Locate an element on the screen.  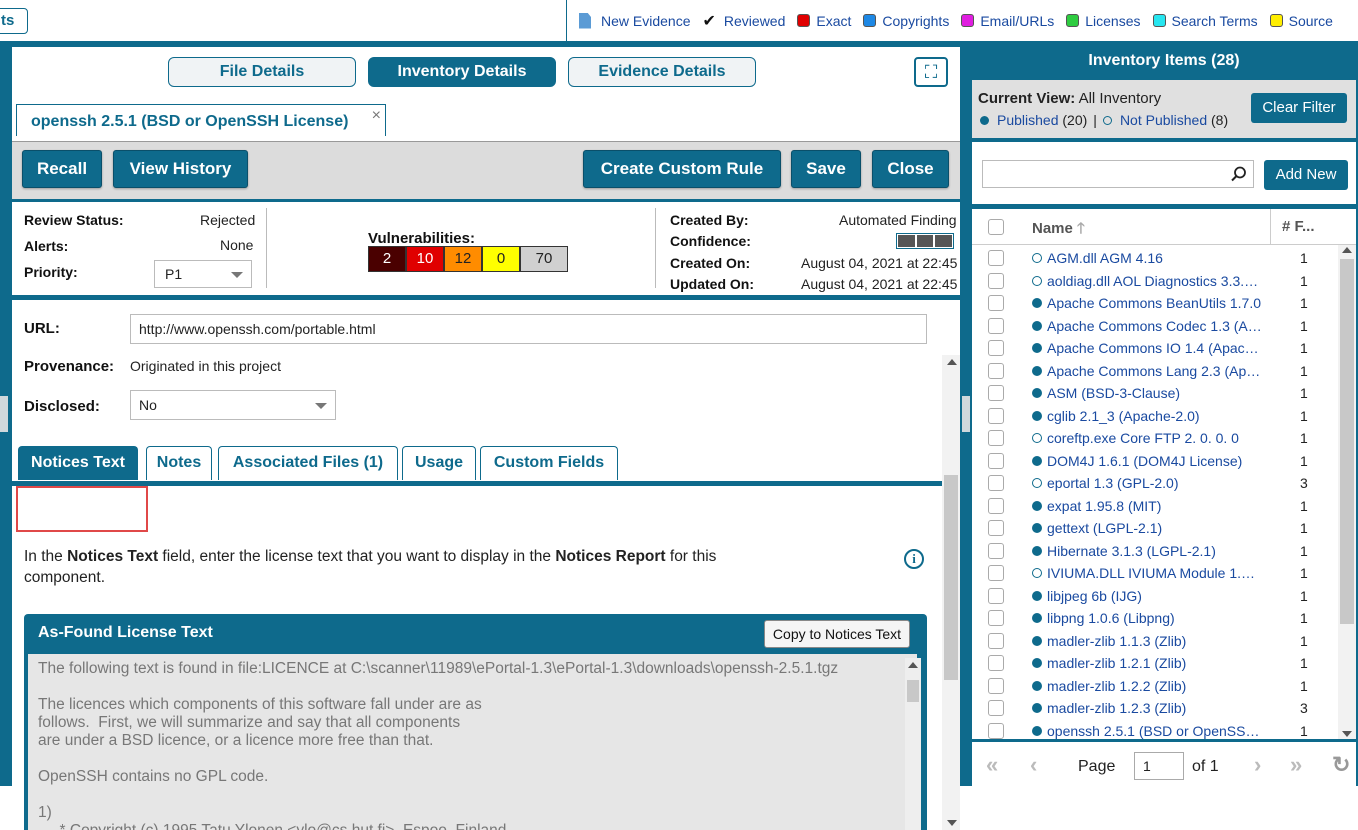
list-item: DOM4J 1.6.1 (DOM4J License) 1 is located at coordinates (1155, 461).